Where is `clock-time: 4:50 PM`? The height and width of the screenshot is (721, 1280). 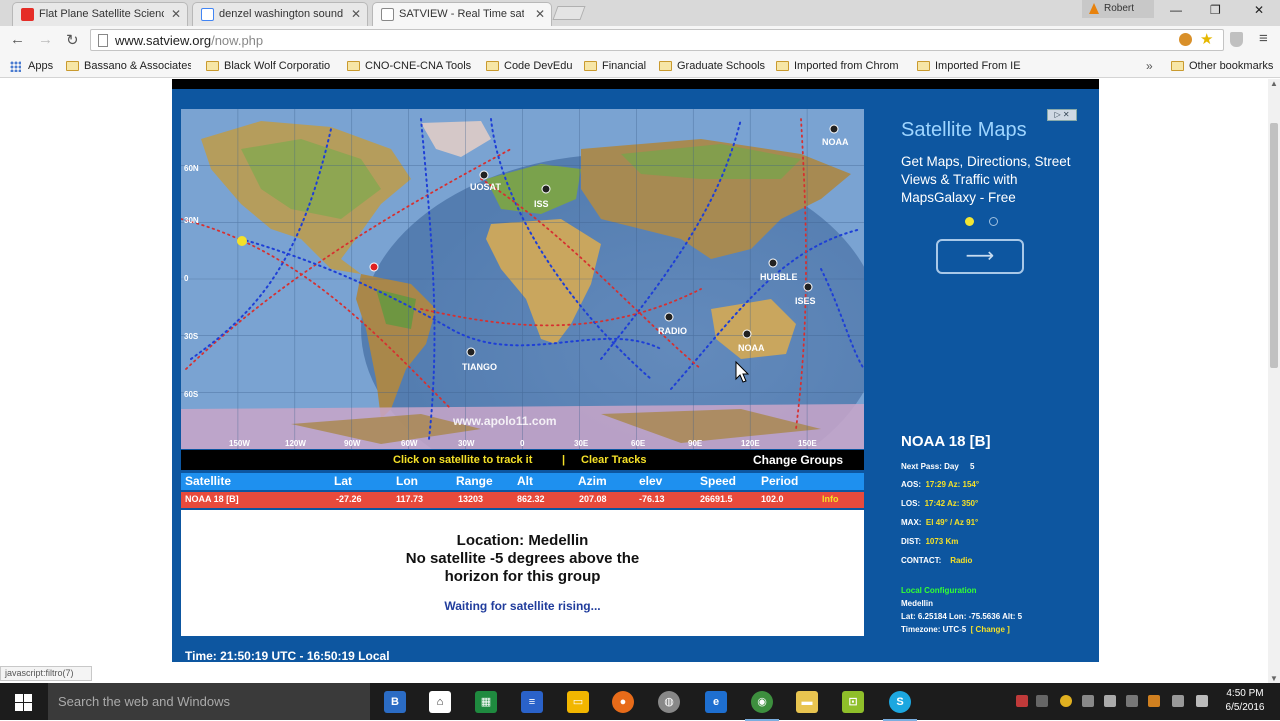
clock-time: 4:50 PM is located at coordinates (1245, 693).